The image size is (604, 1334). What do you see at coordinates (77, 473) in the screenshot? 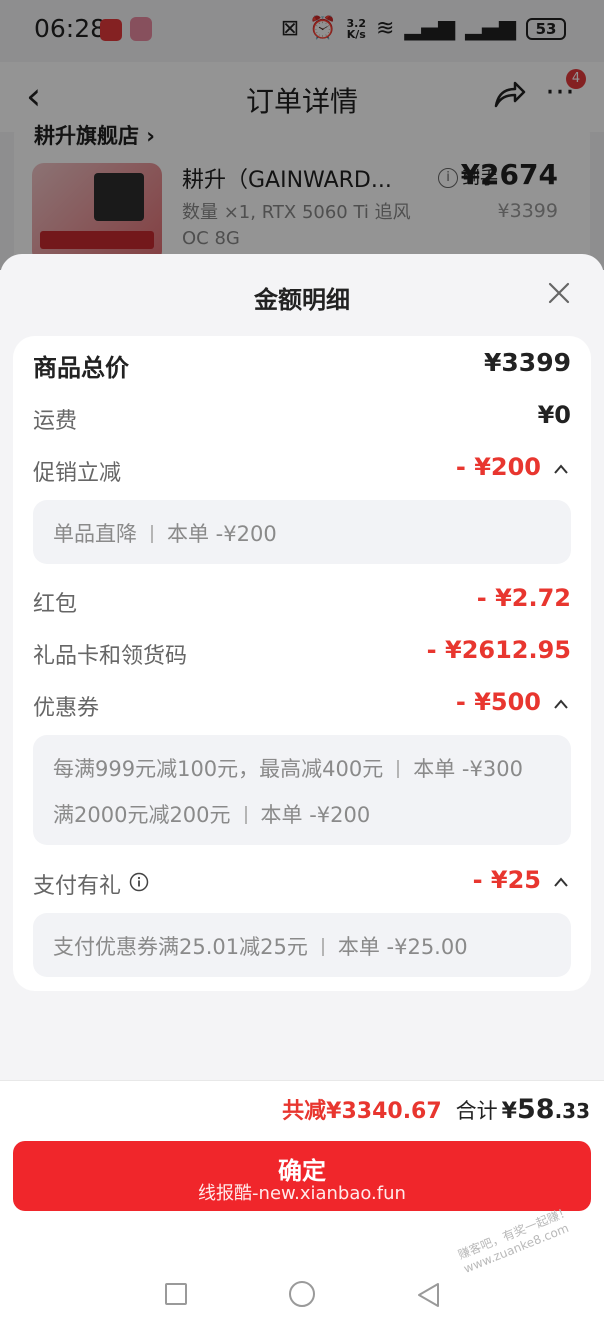
I see `promo-label: 促销立减` at bounding box center [77, 473].